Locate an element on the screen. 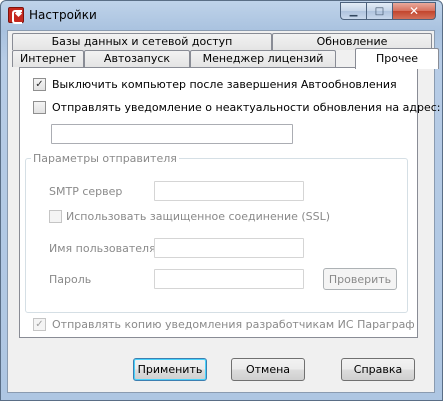 This screenshot has height=401, width=443. minimize-button: ▁ is located at coordinates (353, 11).